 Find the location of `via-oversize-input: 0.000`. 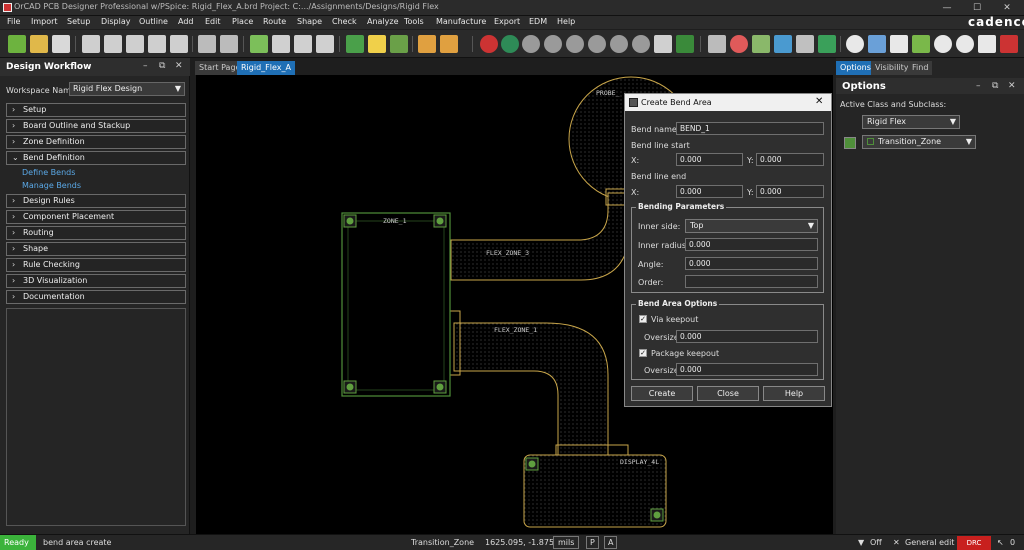

via-oversize-input: 0.000 is located at coordinates (747, 336).